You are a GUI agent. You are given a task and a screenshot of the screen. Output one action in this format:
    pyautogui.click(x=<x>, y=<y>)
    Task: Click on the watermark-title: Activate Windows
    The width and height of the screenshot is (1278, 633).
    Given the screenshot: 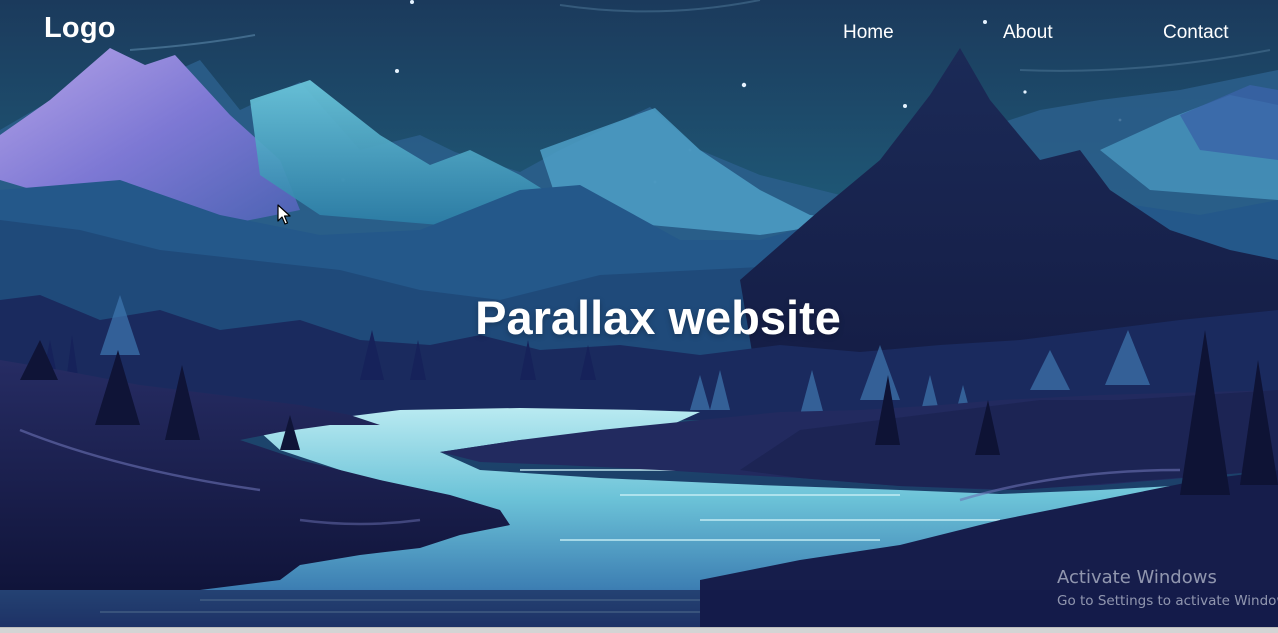 What is the action you would take?
    pyautogui.click(x=1137, y=577)
    